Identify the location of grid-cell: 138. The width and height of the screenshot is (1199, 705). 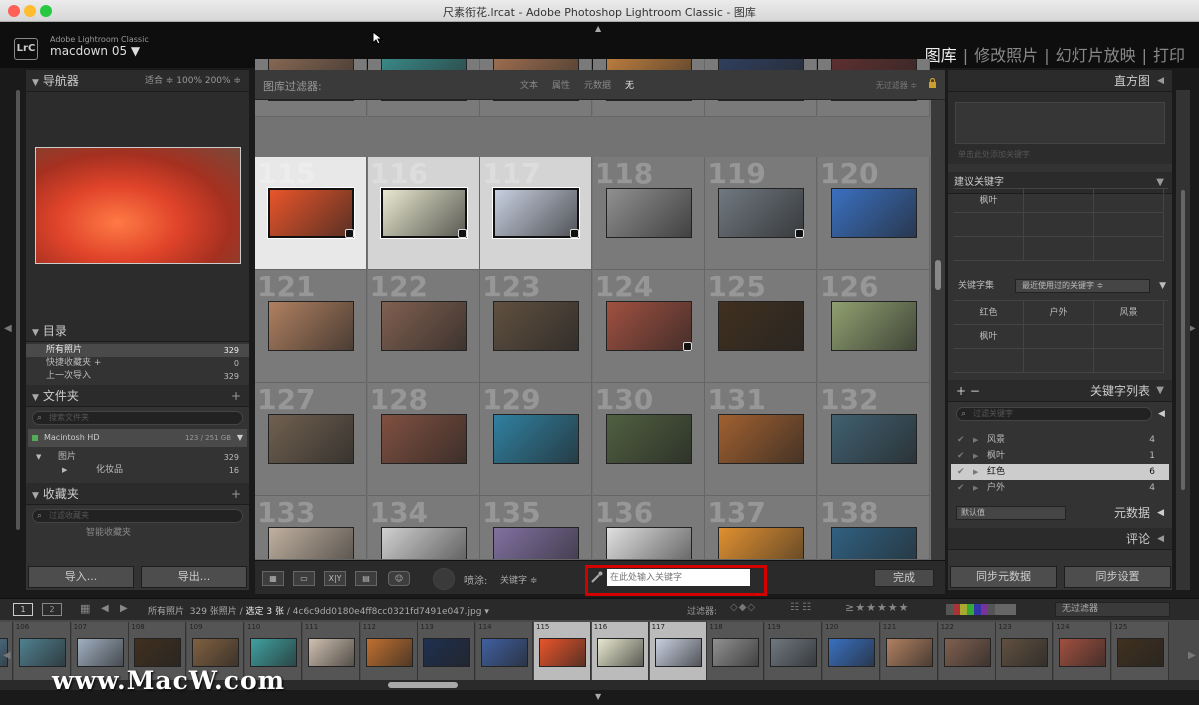
(874, 528).